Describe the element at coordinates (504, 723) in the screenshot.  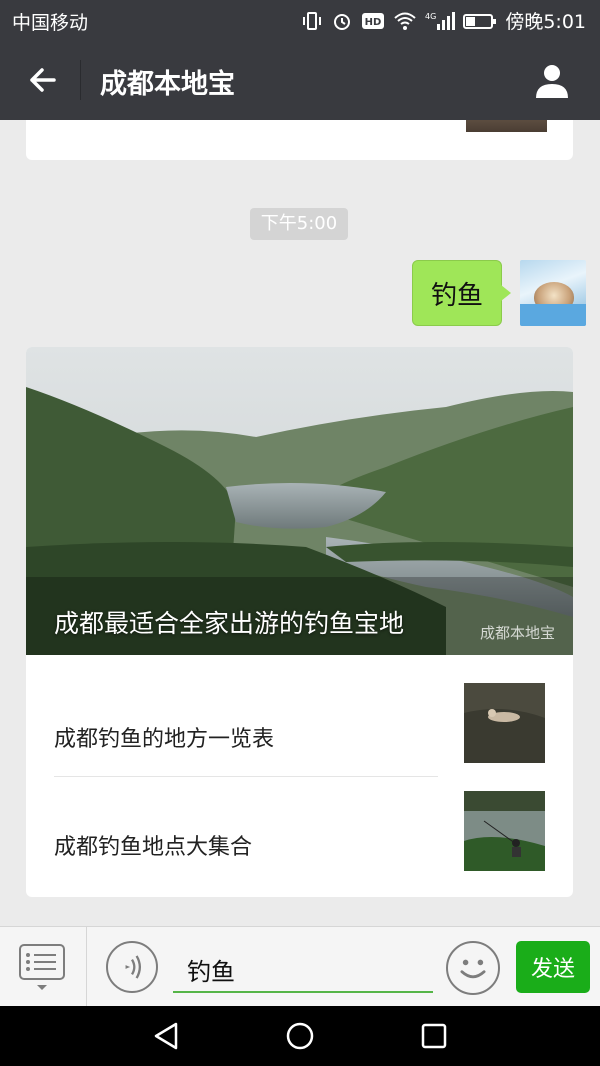
I see `swimmer-thumbnail` at that location.